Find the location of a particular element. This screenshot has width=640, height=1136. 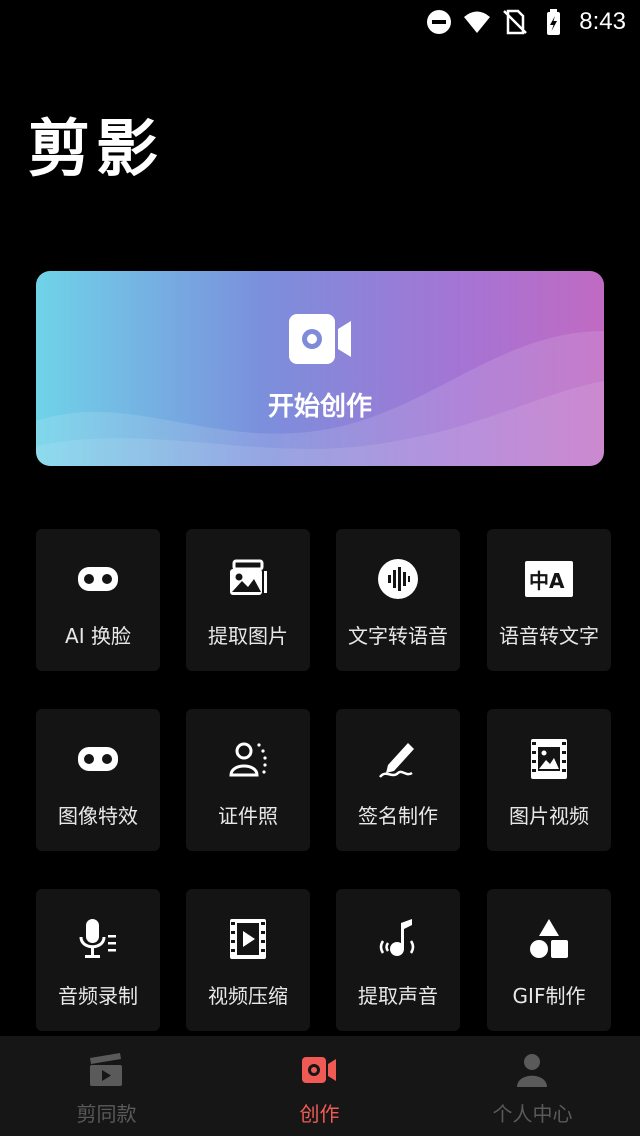

app-title: 剪影 is located at coordinates (96, 148).